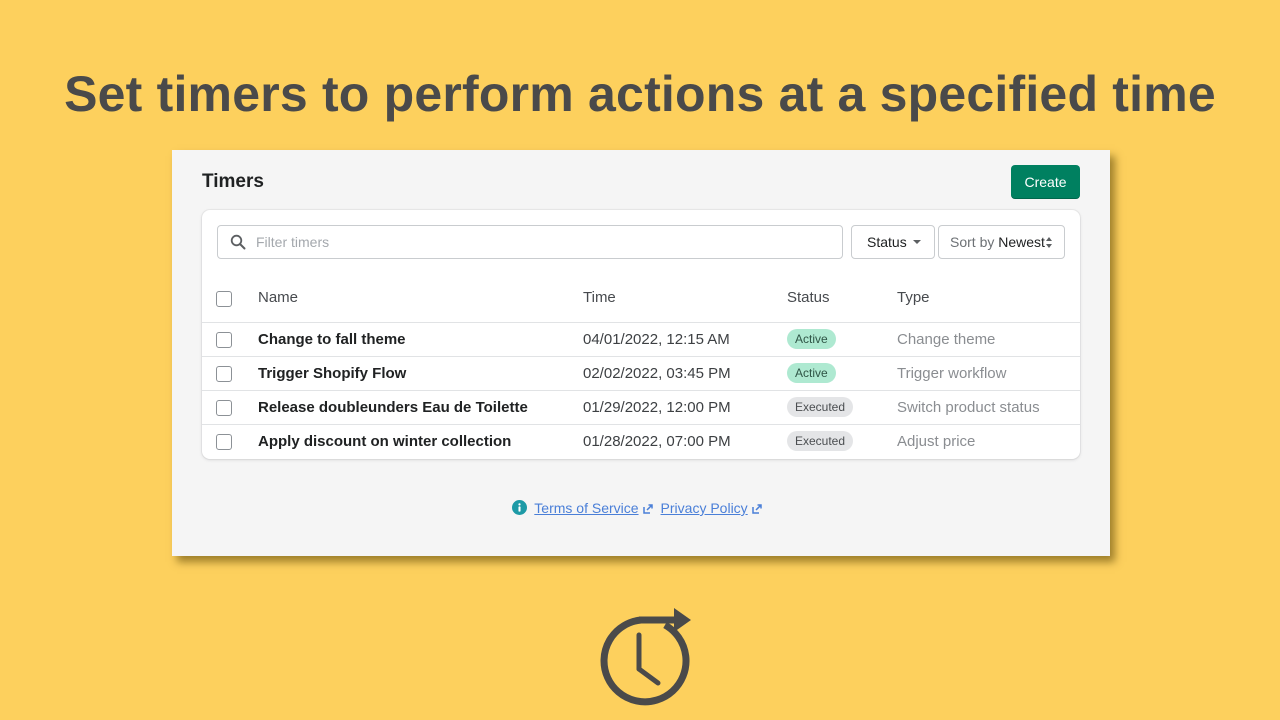 The width and height of the screenshot is (1280, 720). Describe the element at coordinates (1021, 242) in the screenshot. I see `sort-value: Newest` at that location.